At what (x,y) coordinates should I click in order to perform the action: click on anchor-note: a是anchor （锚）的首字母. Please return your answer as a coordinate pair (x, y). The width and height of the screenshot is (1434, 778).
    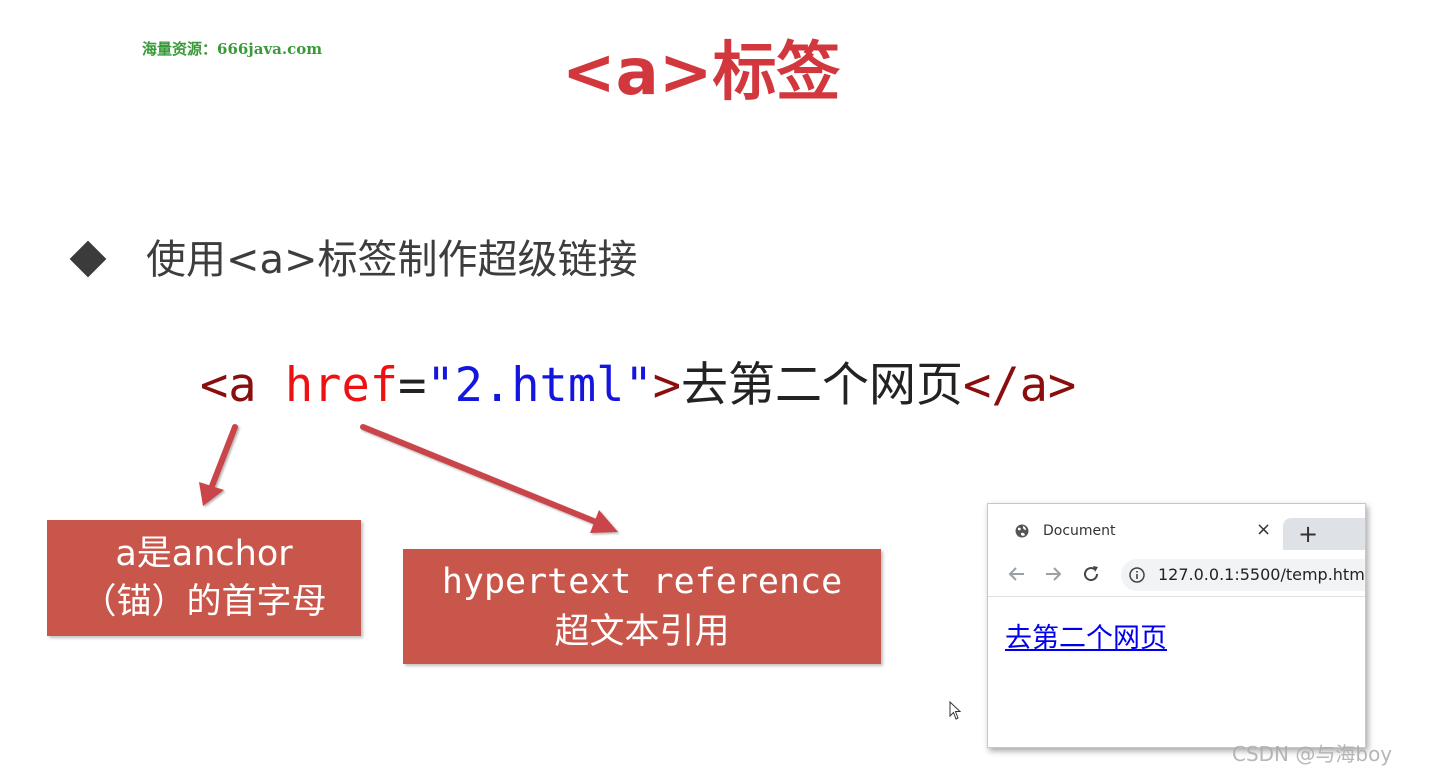
    Looking at the image, I should click on (204, 578).